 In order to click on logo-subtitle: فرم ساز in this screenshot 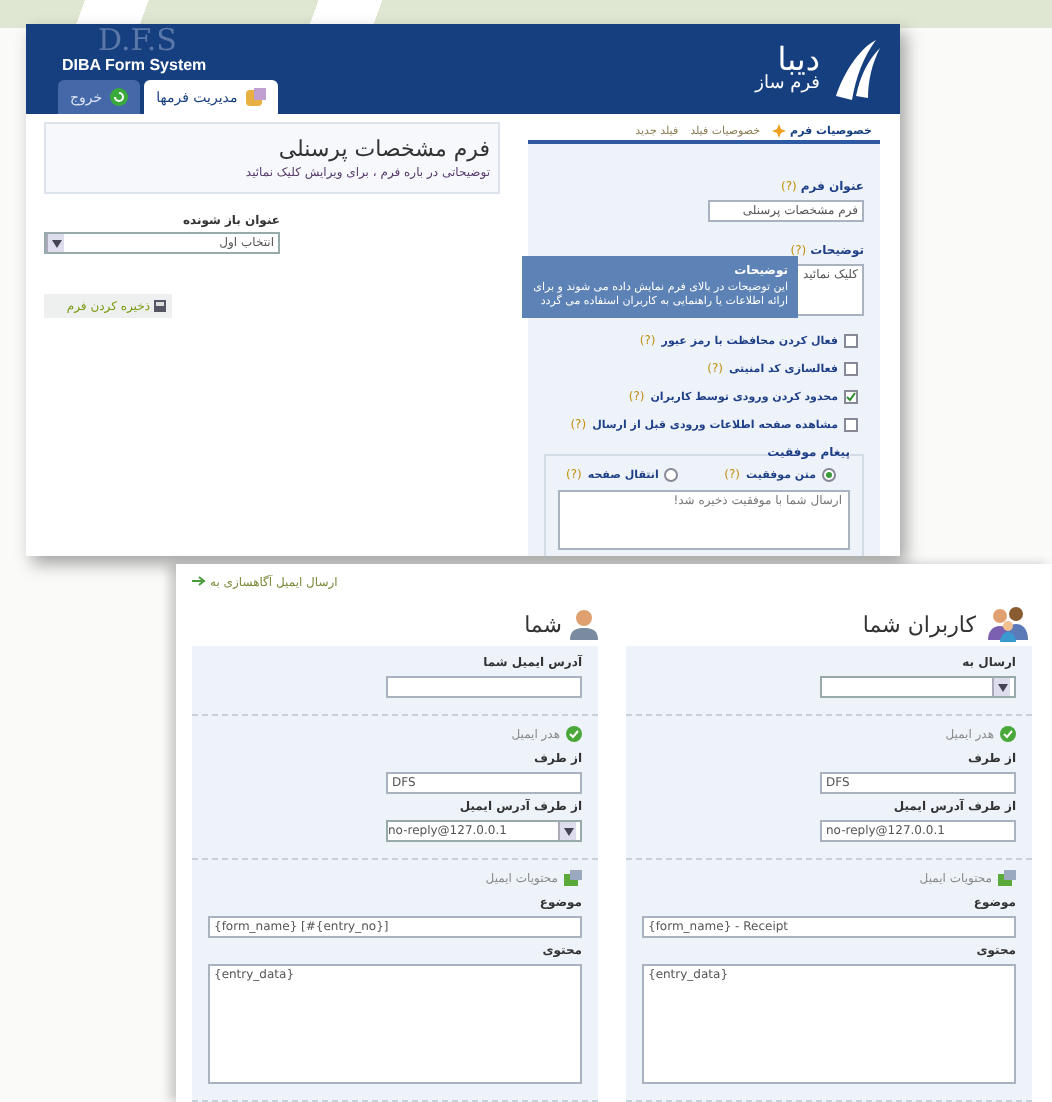, I will do `click(787, 85)`.